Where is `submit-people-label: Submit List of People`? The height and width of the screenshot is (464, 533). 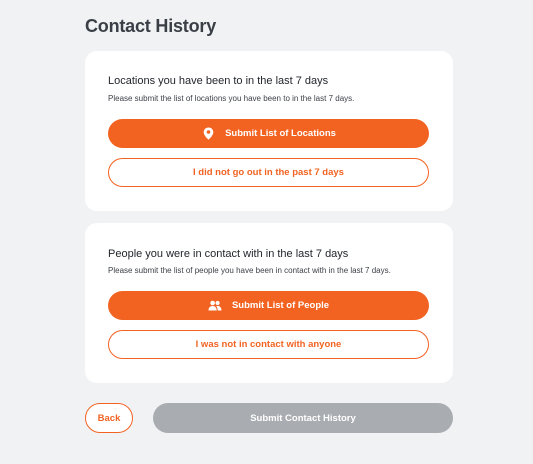
submit-people-label: Submit List of People is located at coordinates (280, 305).